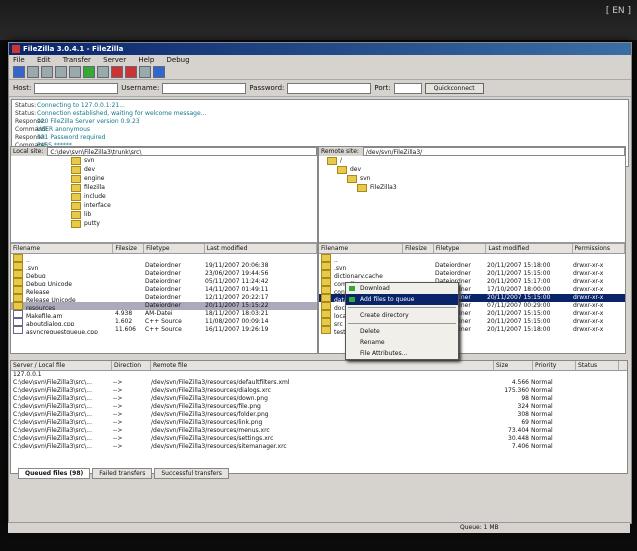 Image resolution: width=637 pixels, height=551 pixels. Describe the element at coordinates (418, 248) in the screenshot. I see `remote-col-filesize: Filesize` at that location.